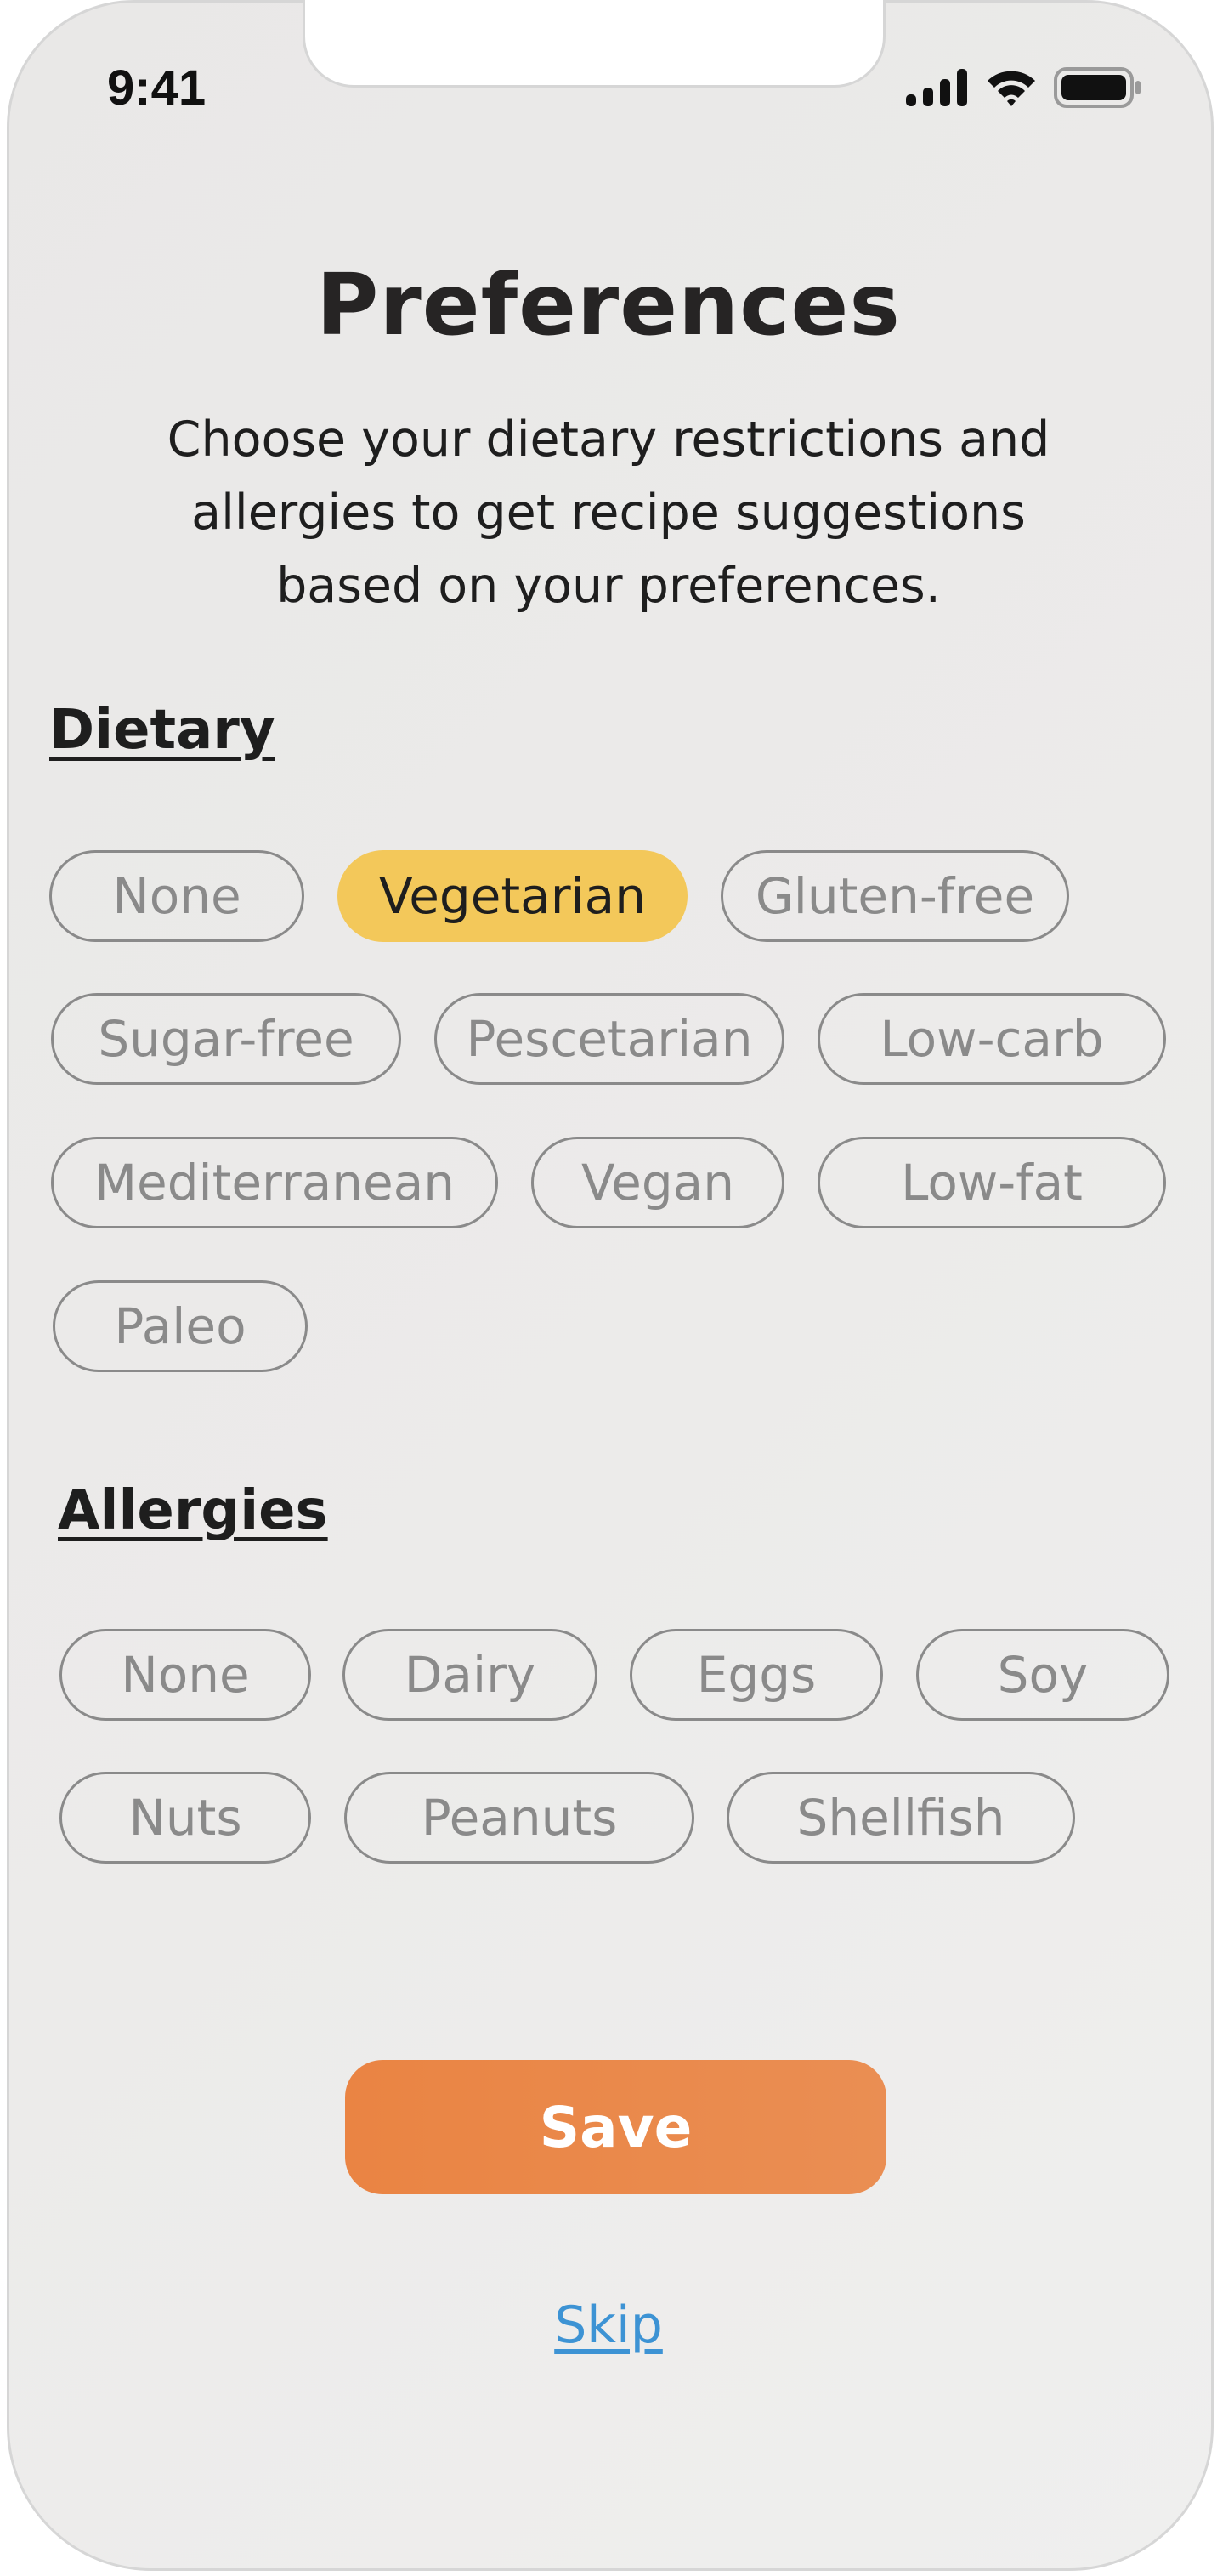  Describe the element at coordinates (193, 1511) in the screenshot. I see `allergies-heading: Allergies` at that location.